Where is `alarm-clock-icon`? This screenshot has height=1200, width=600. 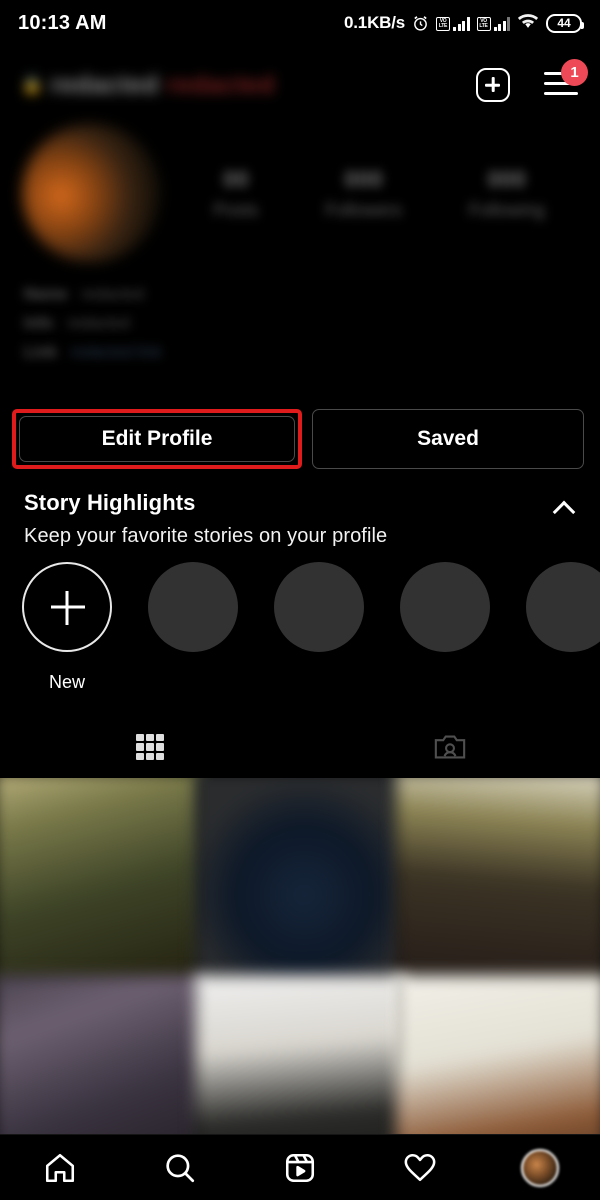 alarm-clock-icon is located at coordinates (420, 23).